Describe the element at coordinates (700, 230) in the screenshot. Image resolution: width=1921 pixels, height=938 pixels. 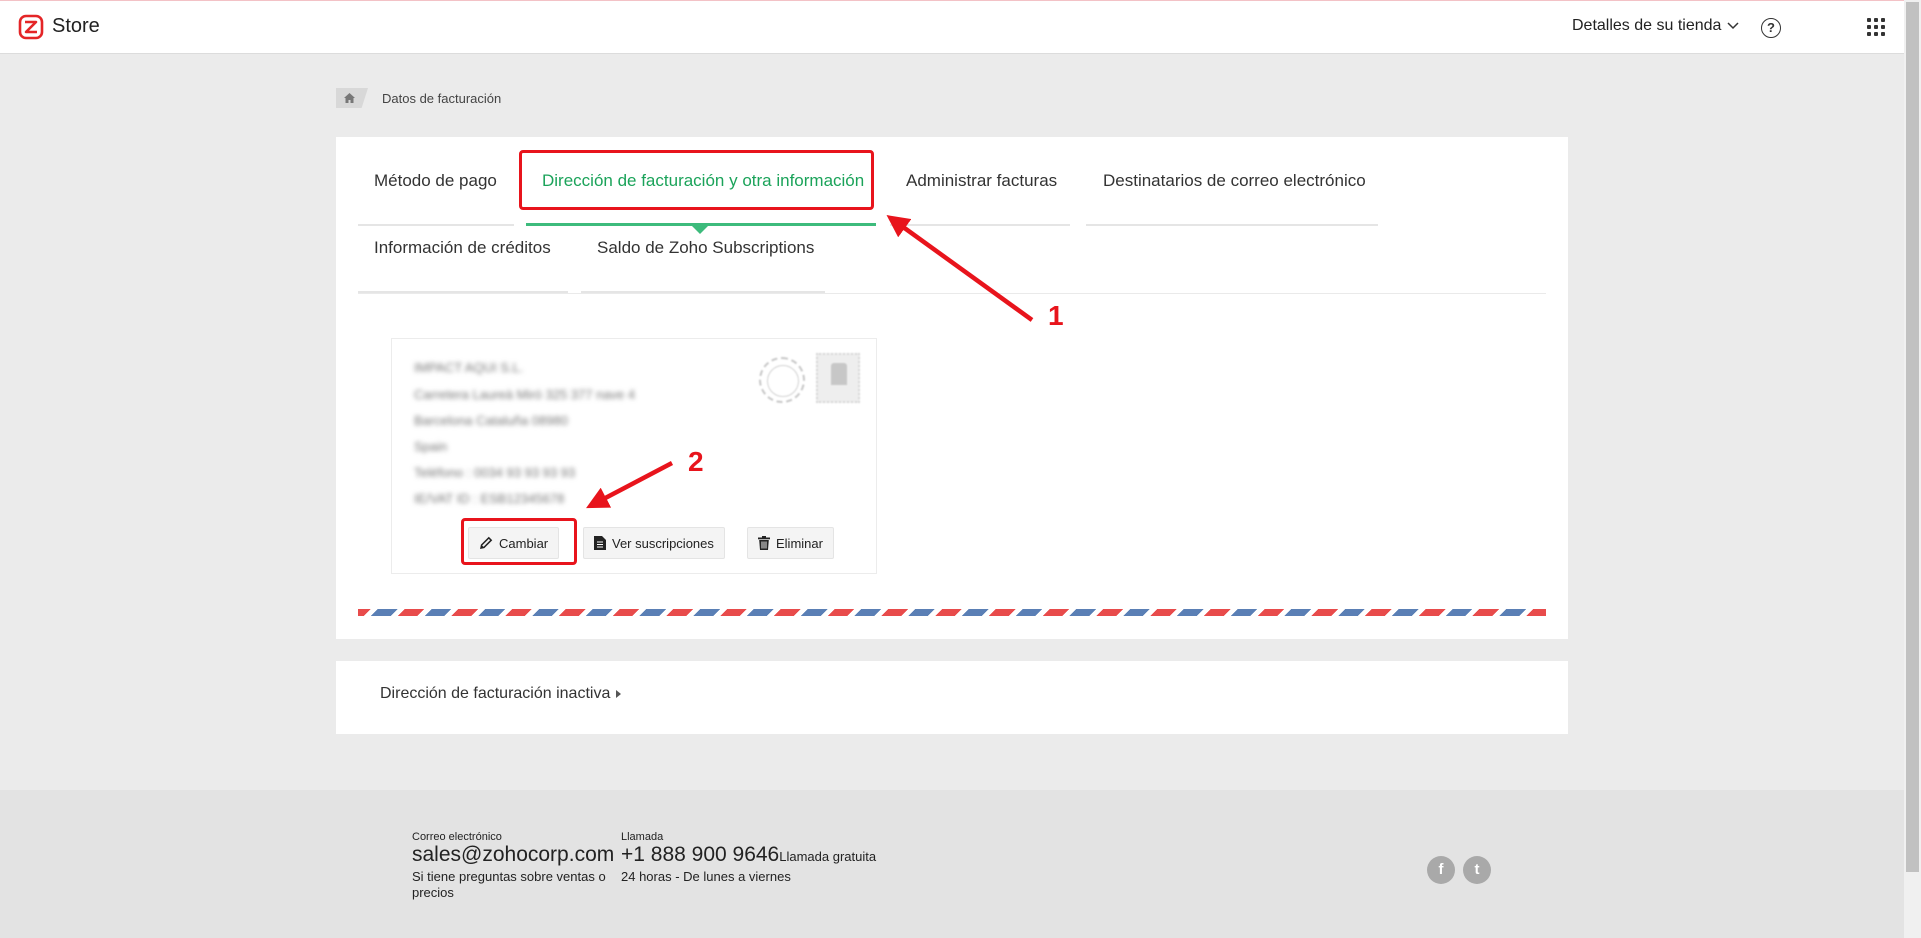
I see `active-tab-caret` at that location.